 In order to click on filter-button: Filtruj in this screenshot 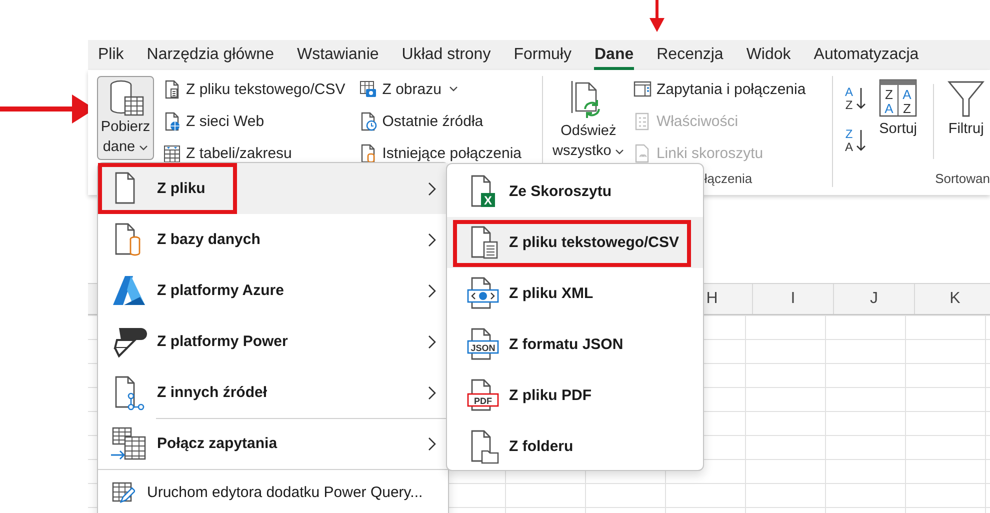, I will do `click(966, 109)`.